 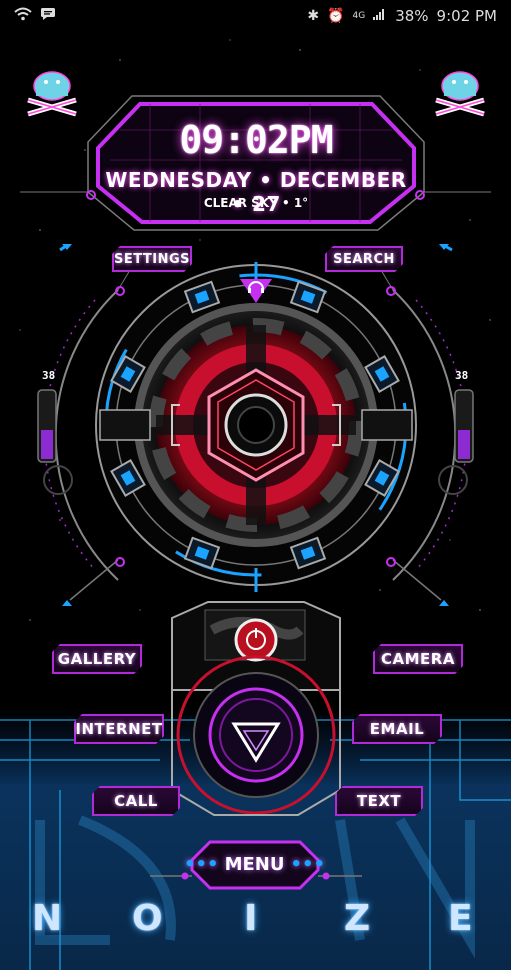 I want to click on lower-capsule, so click(x=256, y=708).